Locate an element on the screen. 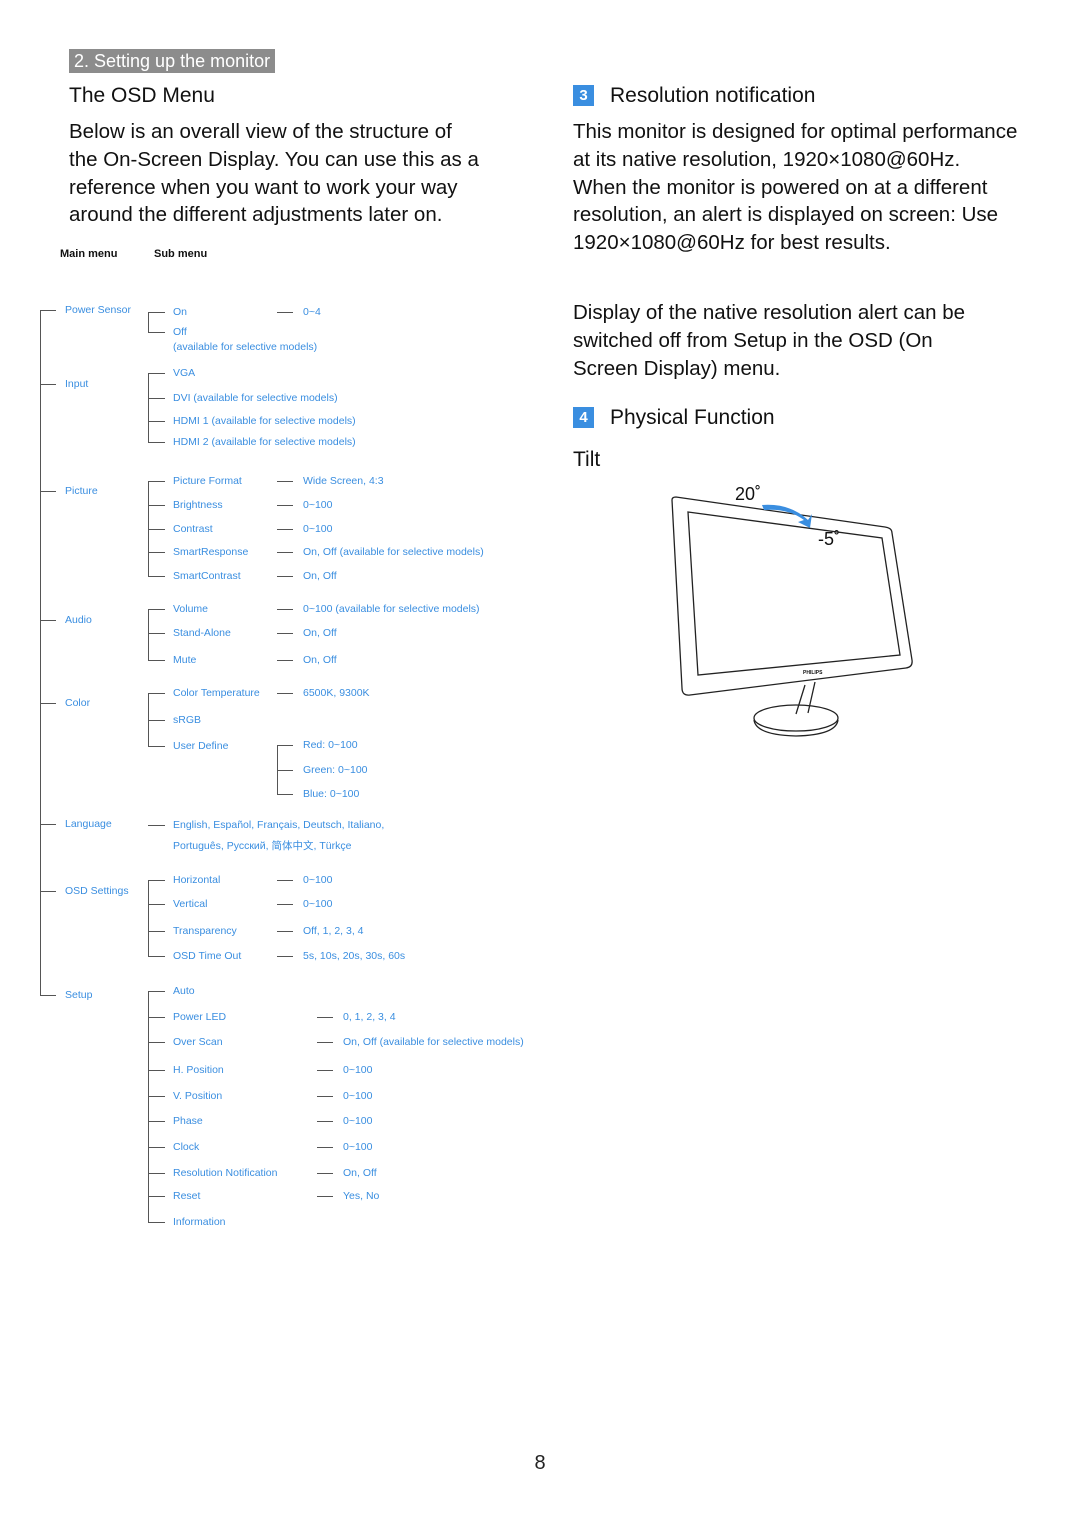  sub-menu-item: Reset is located at coordinates (187, 1196).